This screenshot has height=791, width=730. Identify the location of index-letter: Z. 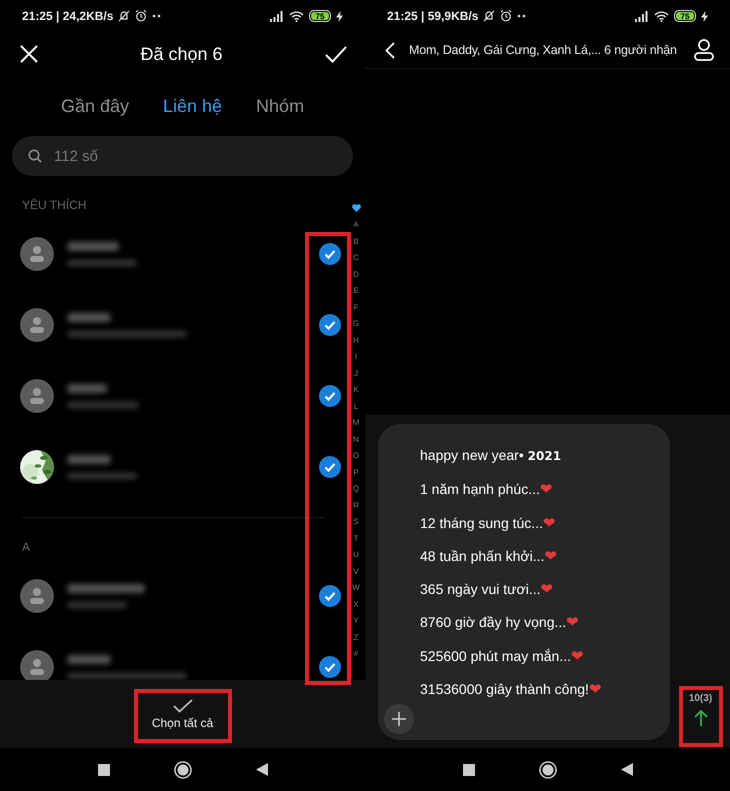
(356, 638).